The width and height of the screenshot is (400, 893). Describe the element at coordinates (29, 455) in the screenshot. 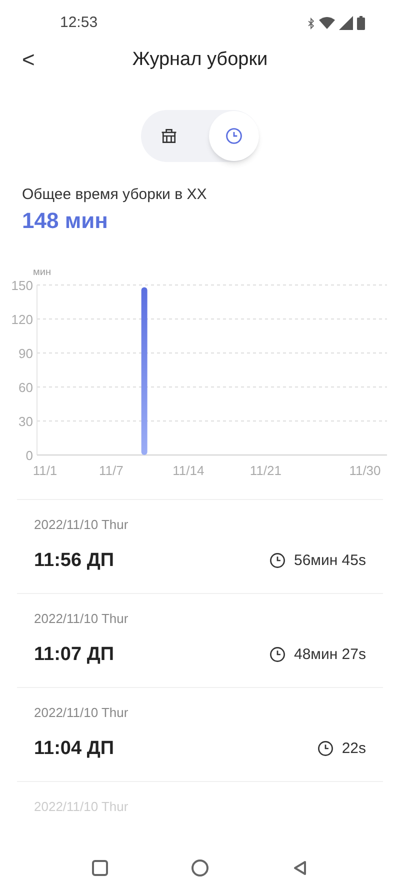

I see `y-tick-label: 0` at that location.